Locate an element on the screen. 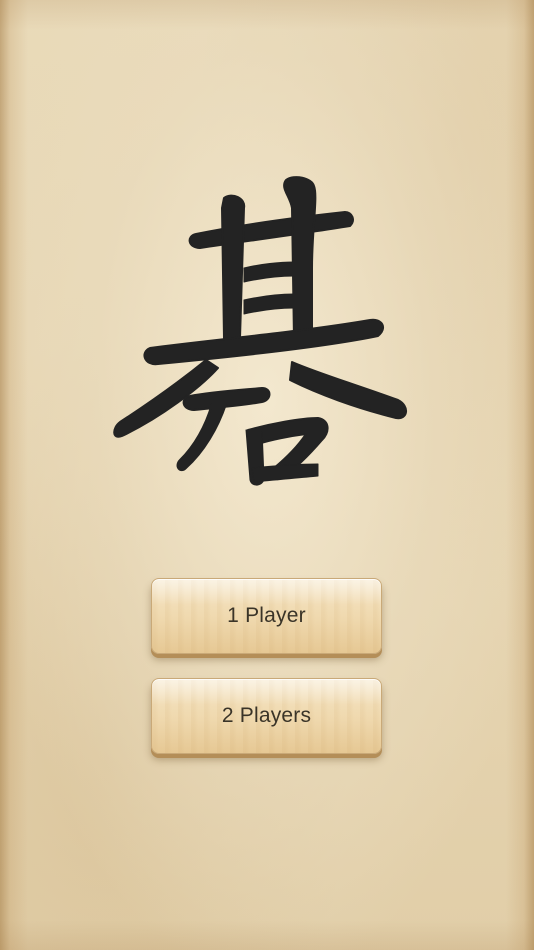 The image size is (534, 950). two-players-button: 2 Players is located at coordinates (266, 716).